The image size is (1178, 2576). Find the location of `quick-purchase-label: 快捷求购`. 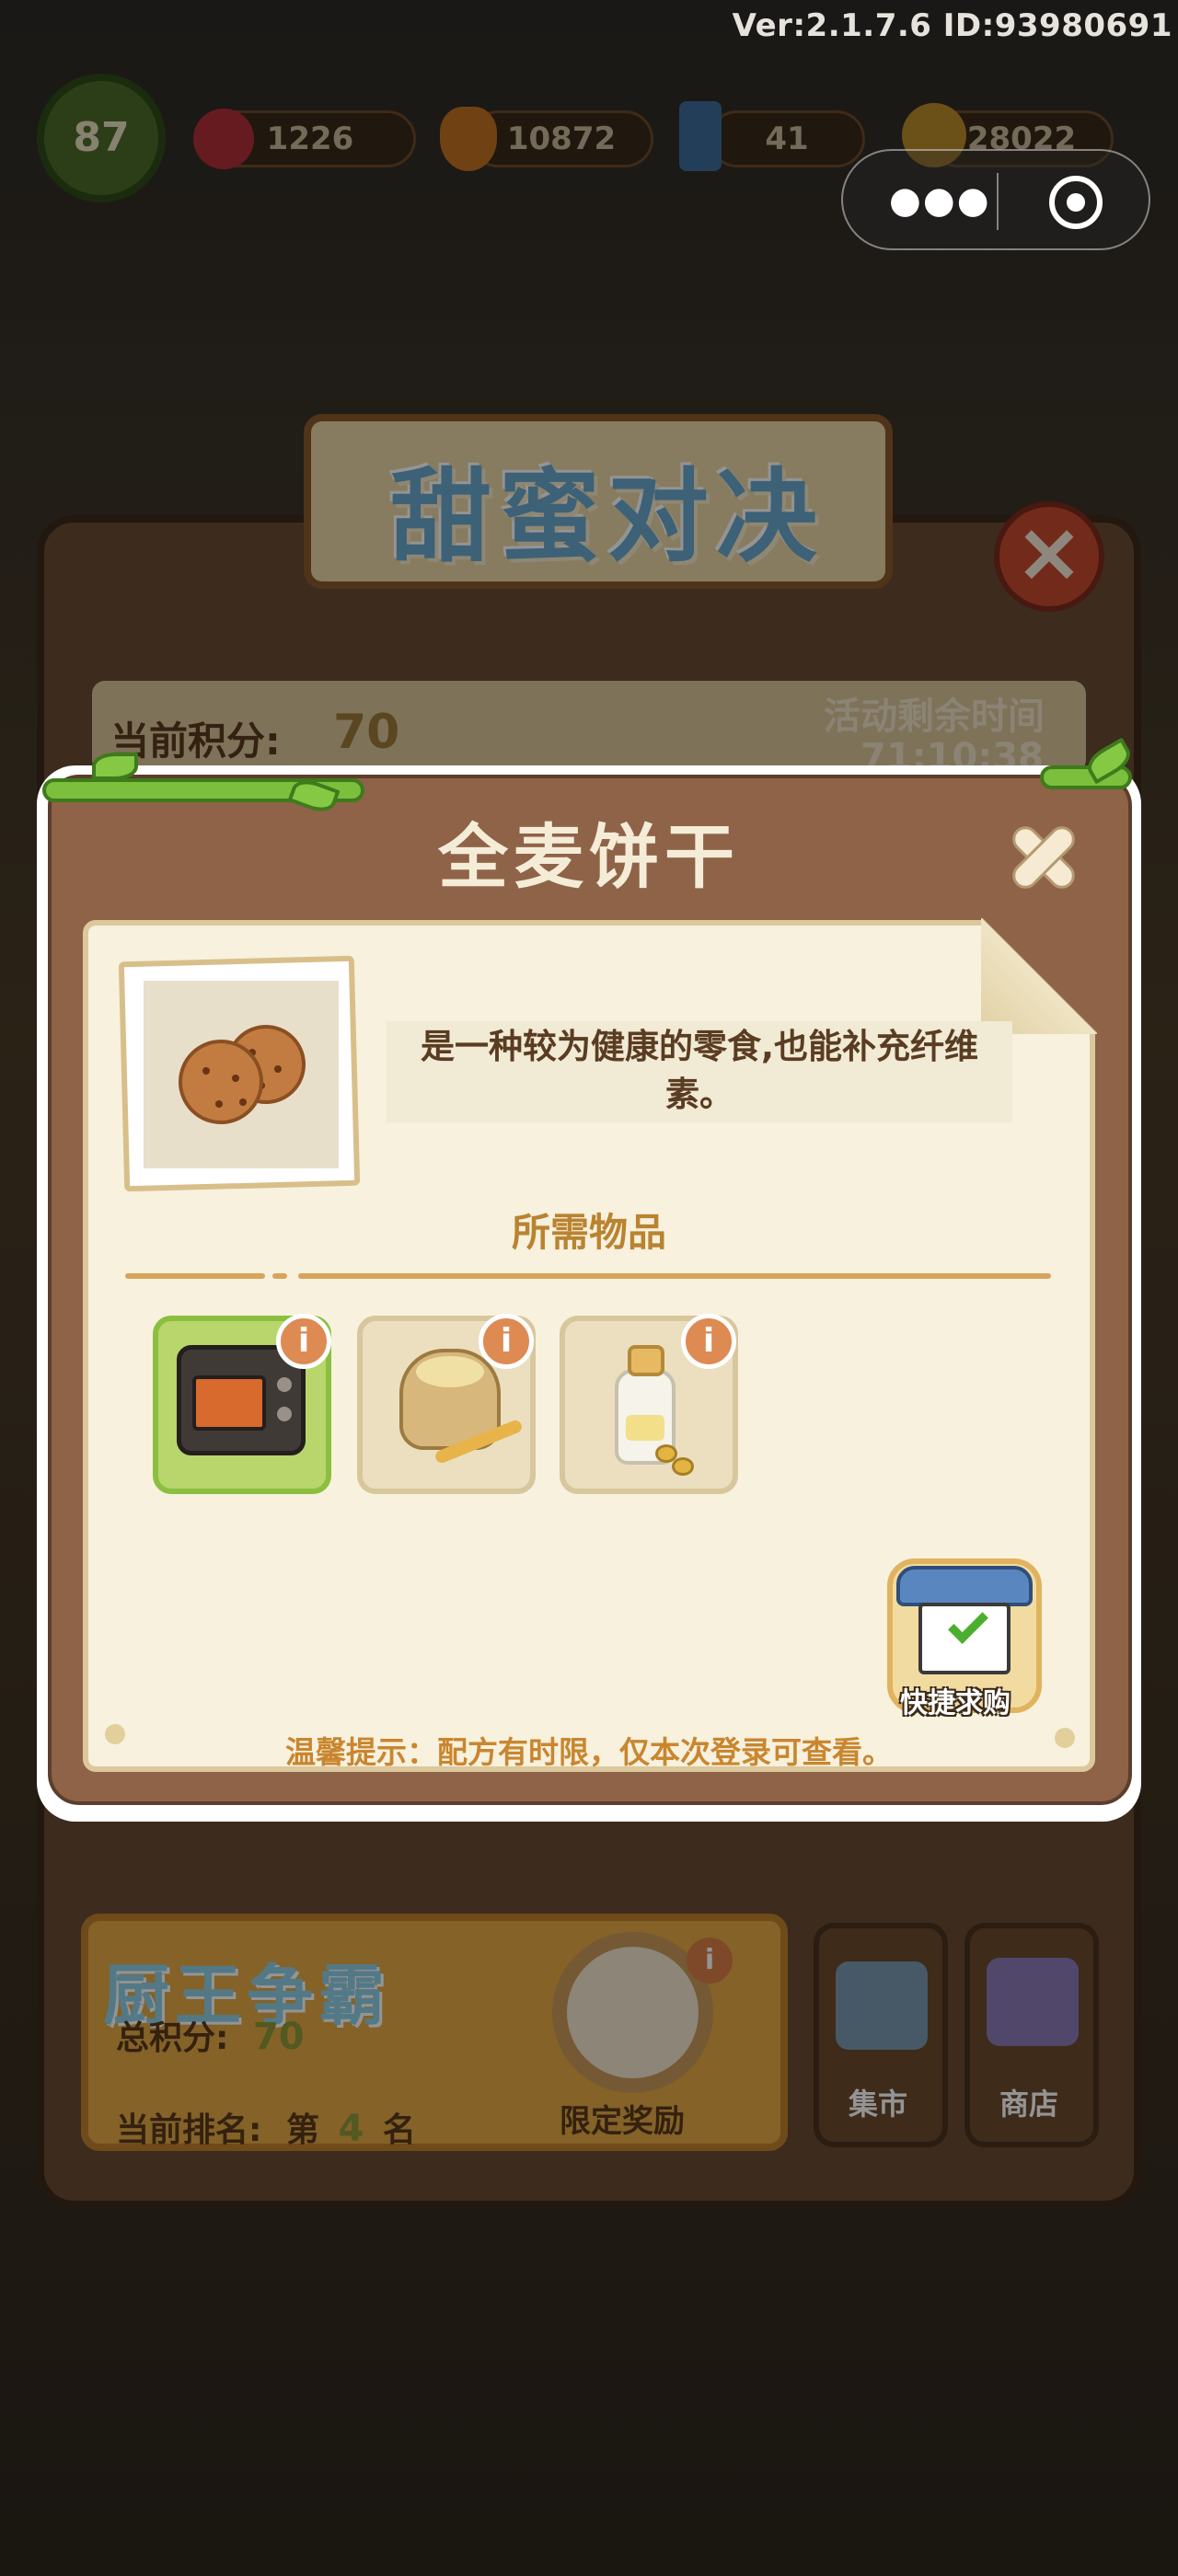

quick-purchase-label: 快捷求购 is located at coordinates (955, 1703).